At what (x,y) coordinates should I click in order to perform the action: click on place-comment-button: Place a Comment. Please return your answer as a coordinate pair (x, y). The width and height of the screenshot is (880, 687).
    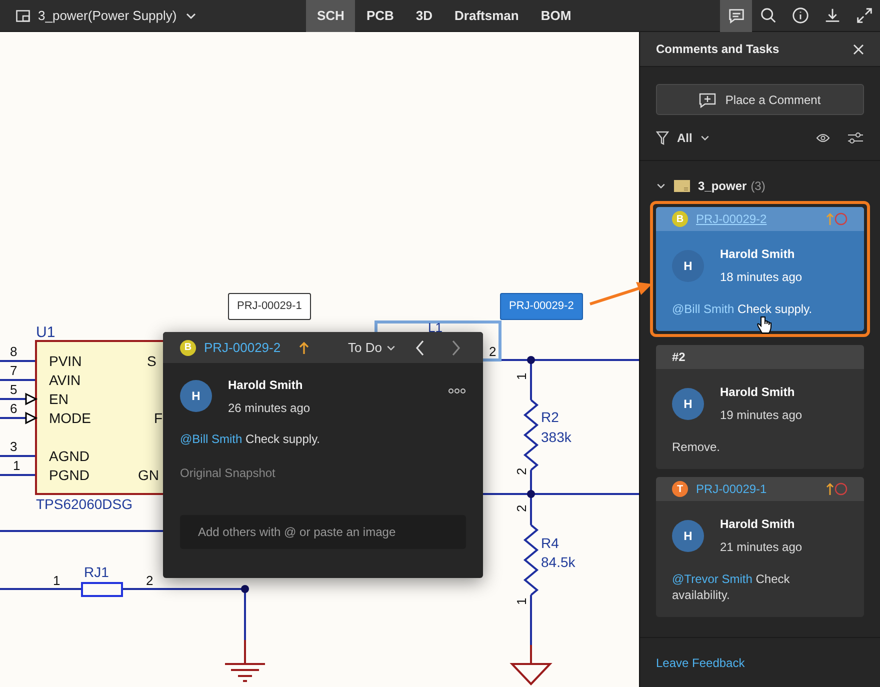
    Looking at the image, I should click on (760, 99).